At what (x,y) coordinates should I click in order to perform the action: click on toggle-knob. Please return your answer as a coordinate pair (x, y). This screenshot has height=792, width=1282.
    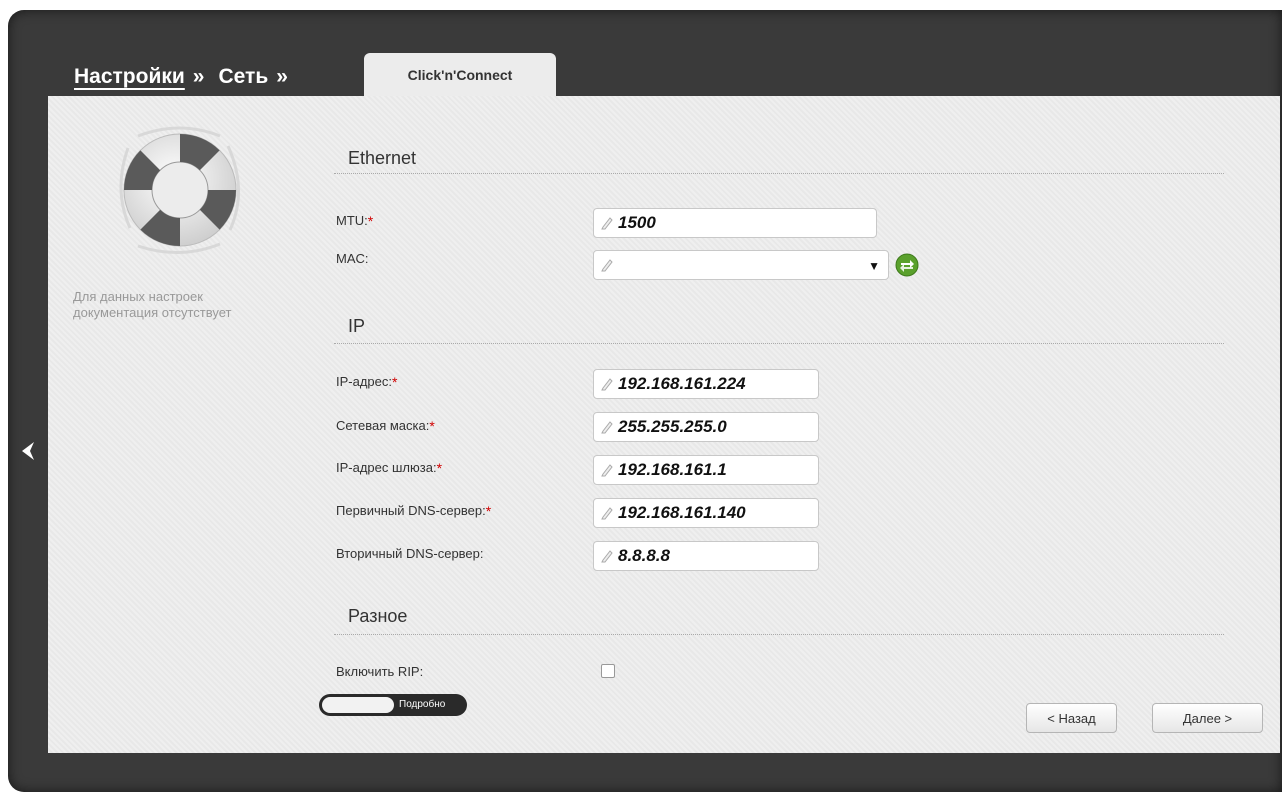
    Looking at the image, I should click on (358, 705).